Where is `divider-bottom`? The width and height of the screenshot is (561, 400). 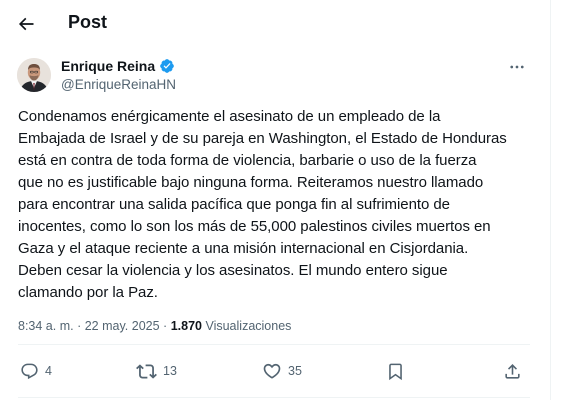 divider-bottom is located at coordinates (274, 397).